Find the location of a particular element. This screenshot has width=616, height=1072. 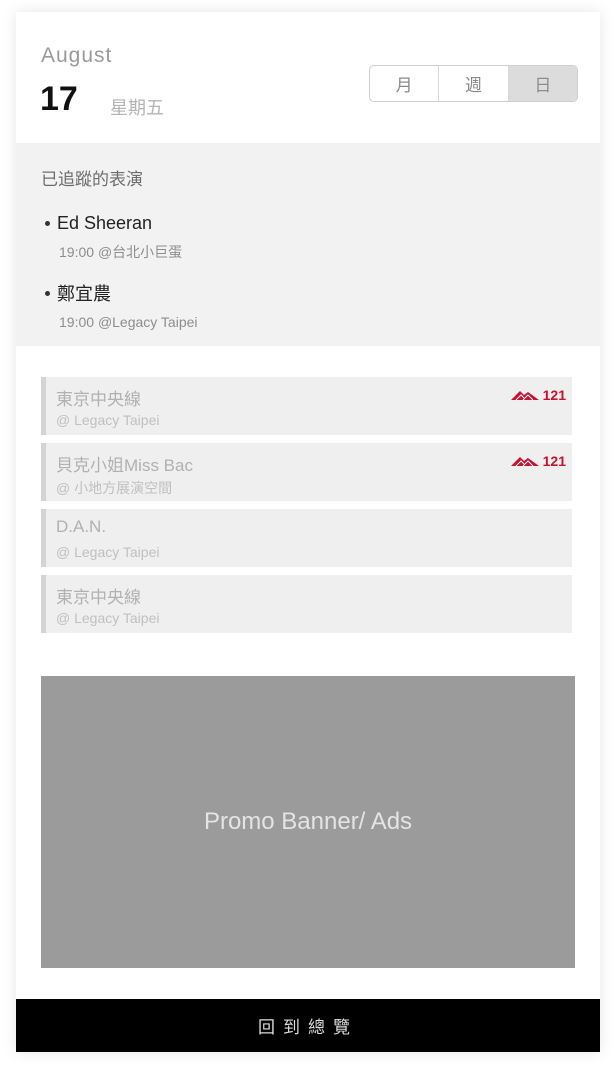

view-month-button: 月 is located at coordinates (404, 83).